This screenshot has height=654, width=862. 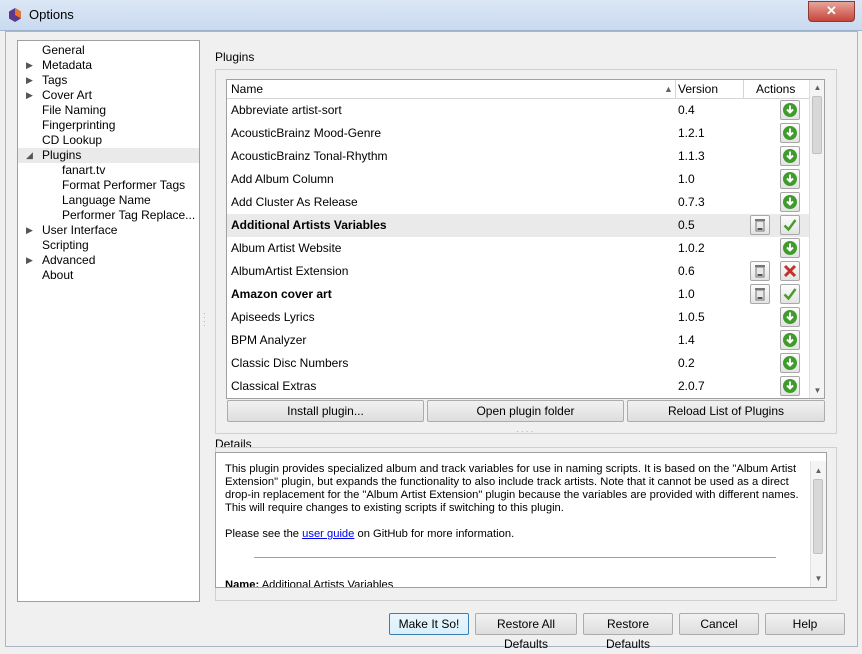 What do you see at coordinates (686, 340) in the screenshot?
I see `plugin-version: 1.4` at bounding box center [686, 340].